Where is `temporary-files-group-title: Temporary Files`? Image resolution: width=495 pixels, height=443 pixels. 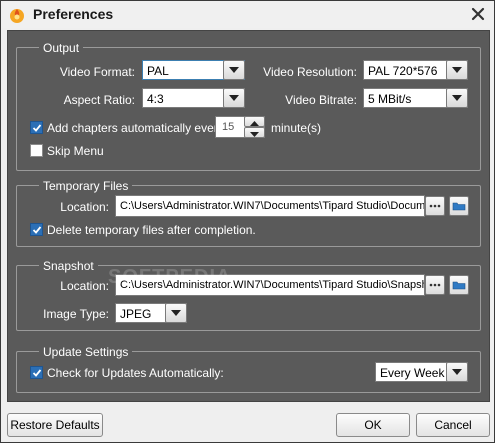
temporary-files-group-title: Temporary Files is located at coordinates (86, 186).